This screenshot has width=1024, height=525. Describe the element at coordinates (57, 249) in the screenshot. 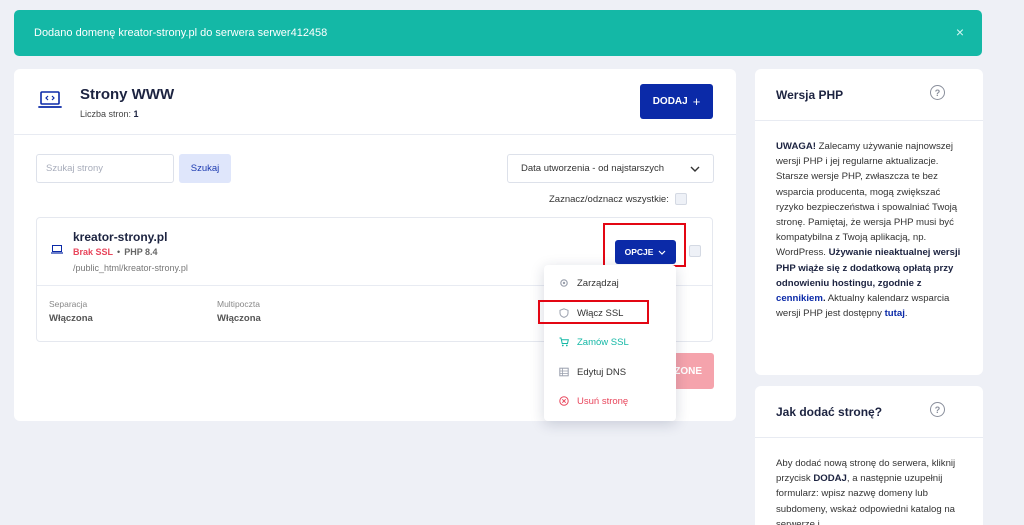

I see `laptop-icon` at that location.